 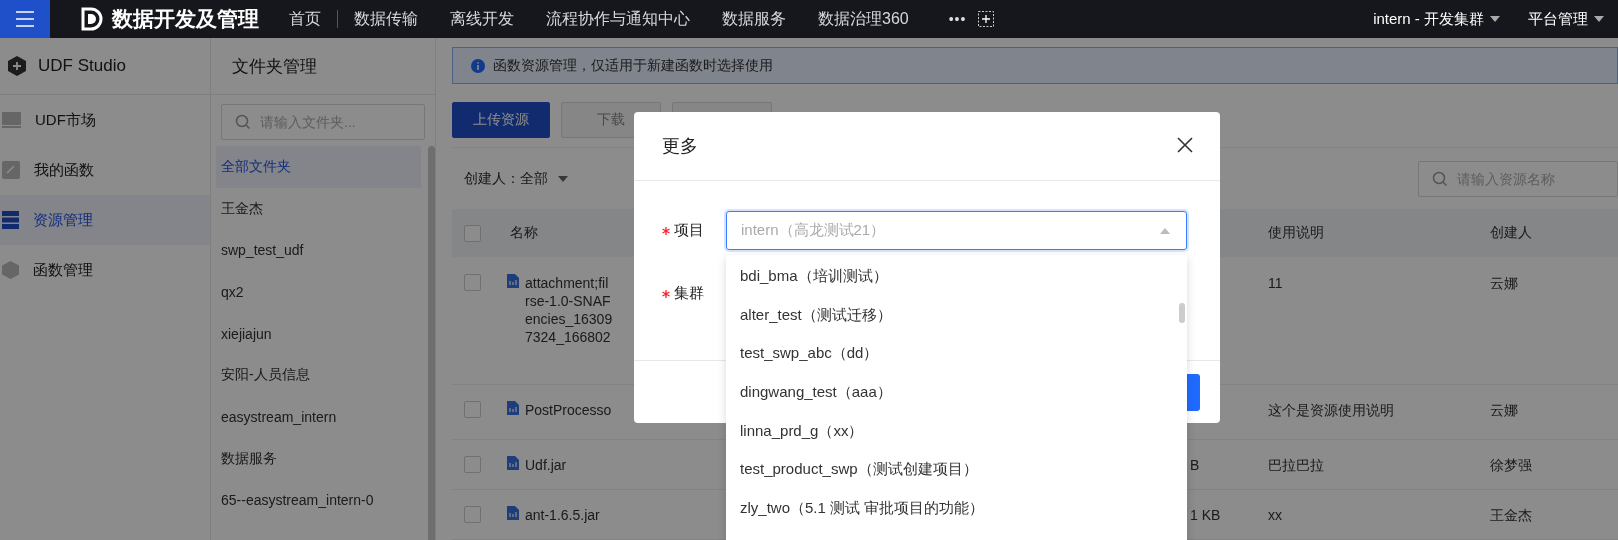 I want to click on file-name: ant-1.6.5.jar, so click(x=562, y=515).